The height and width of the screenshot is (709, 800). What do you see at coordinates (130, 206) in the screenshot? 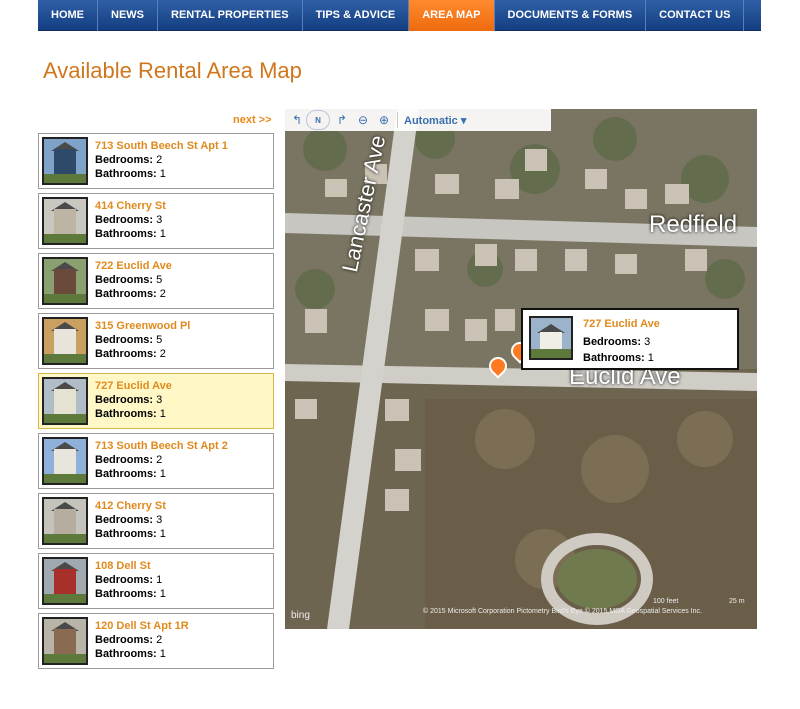
I see `listing-address: 414 Cherry St` at bounding box center [130, 206].